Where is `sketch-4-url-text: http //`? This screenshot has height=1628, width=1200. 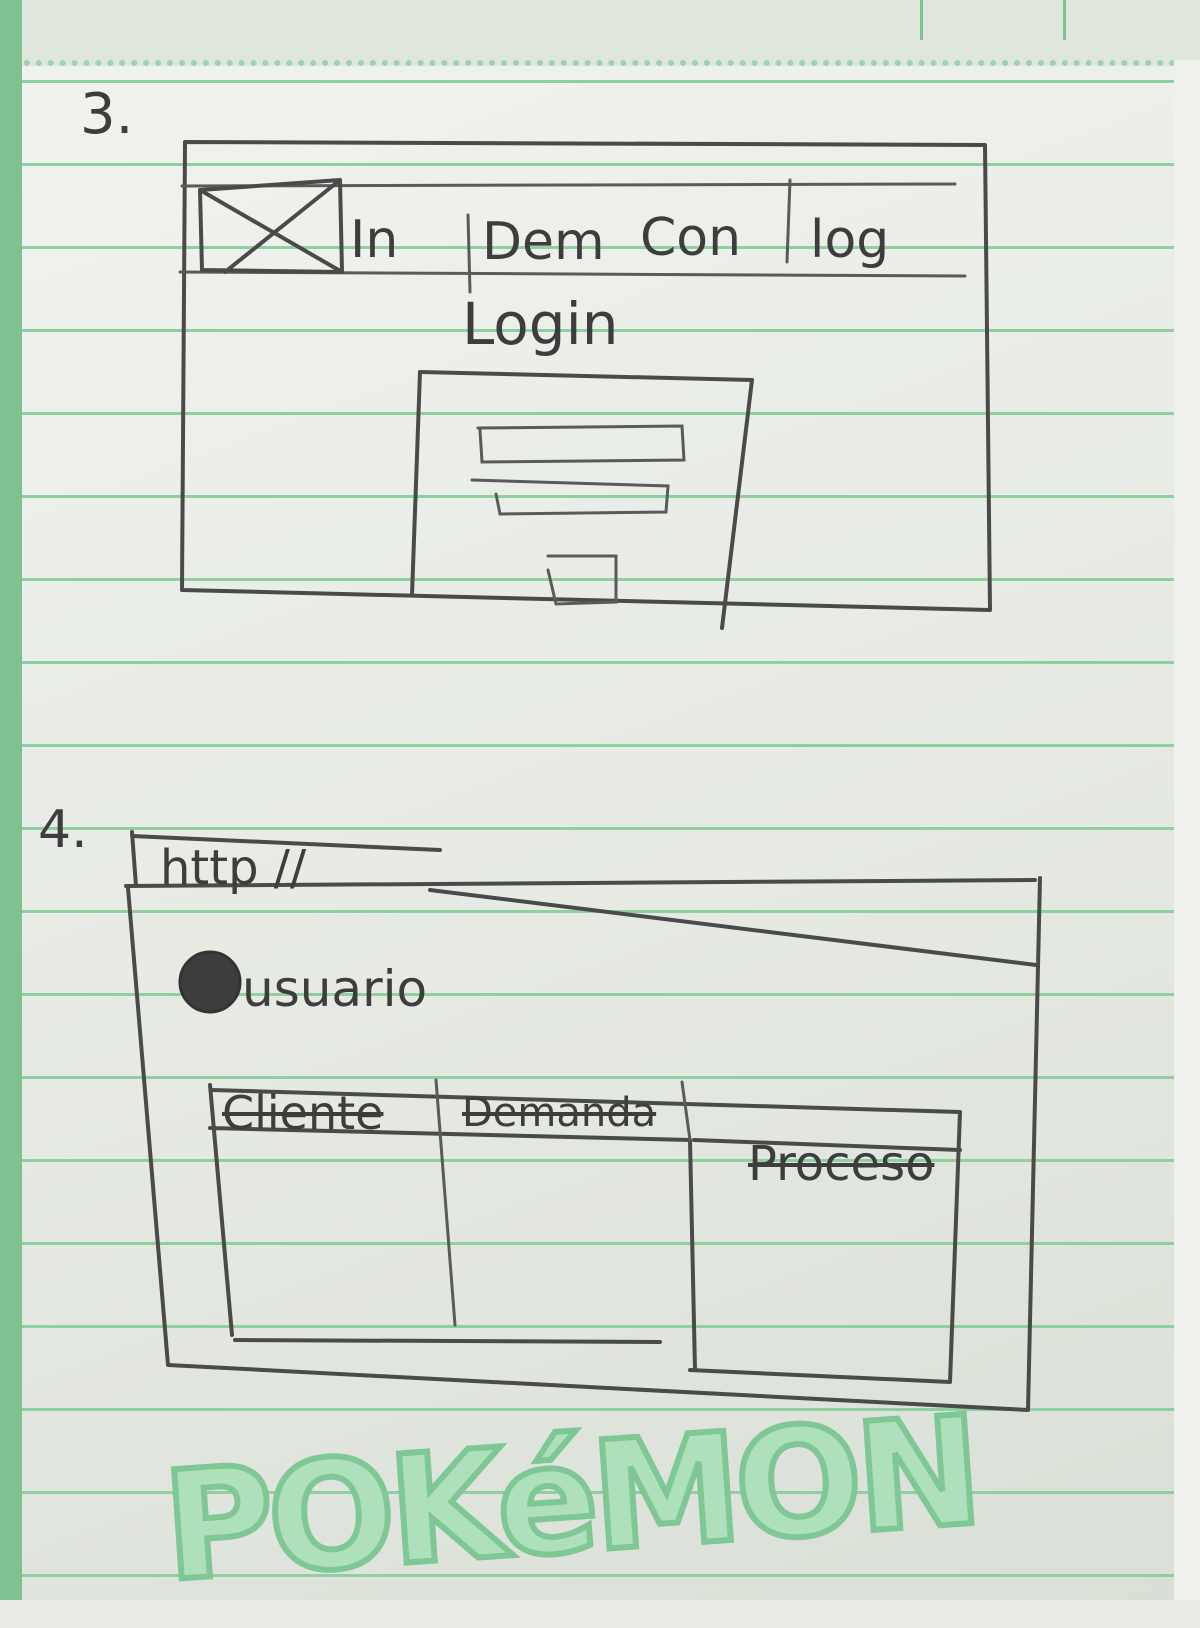
sketch-4-url-text: http // is located at coordinates (233, 868).